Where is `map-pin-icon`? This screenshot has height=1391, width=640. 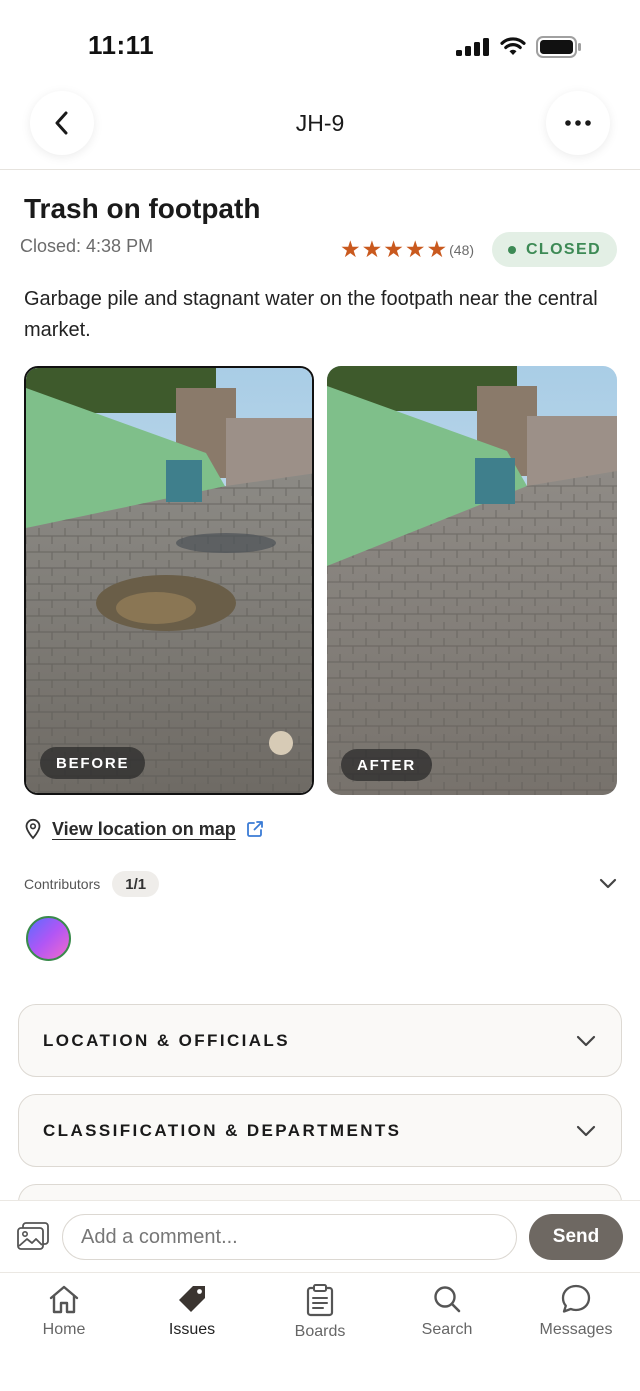 map-pin-icon is located at coordinates (33, 829).